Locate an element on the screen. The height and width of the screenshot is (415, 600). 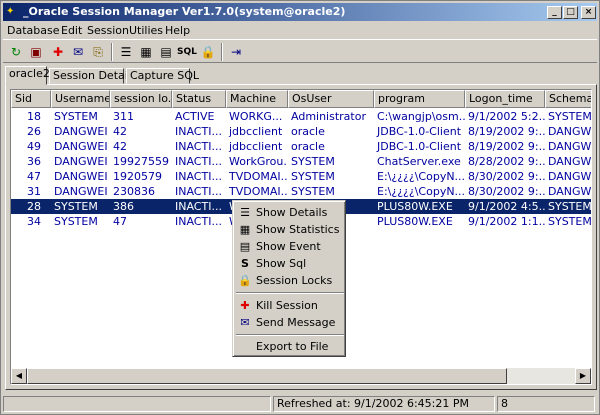
exit-icon: ⇥ is located at coordinates (236, 52).